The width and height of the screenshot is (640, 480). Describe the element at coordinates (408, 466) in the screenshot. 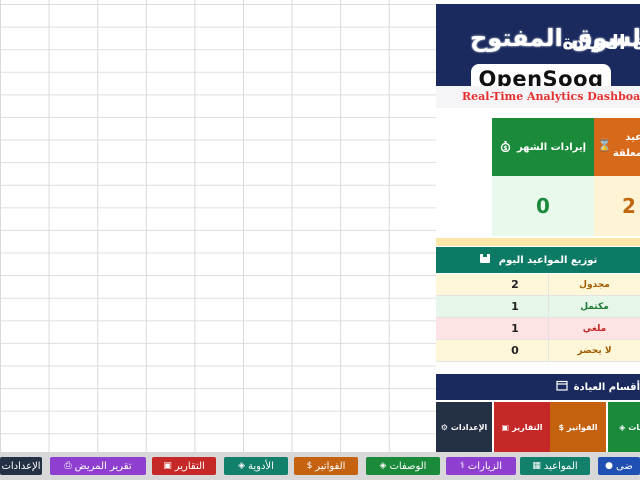

I see `taskbar-button-label: الوصفات` at that location.